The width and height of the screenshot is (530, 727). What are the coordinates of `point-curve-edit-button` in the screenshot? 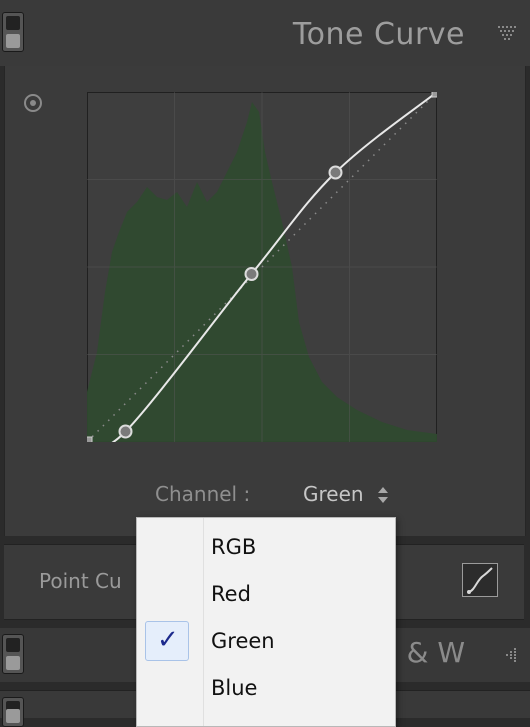 It's located at (480, 580).